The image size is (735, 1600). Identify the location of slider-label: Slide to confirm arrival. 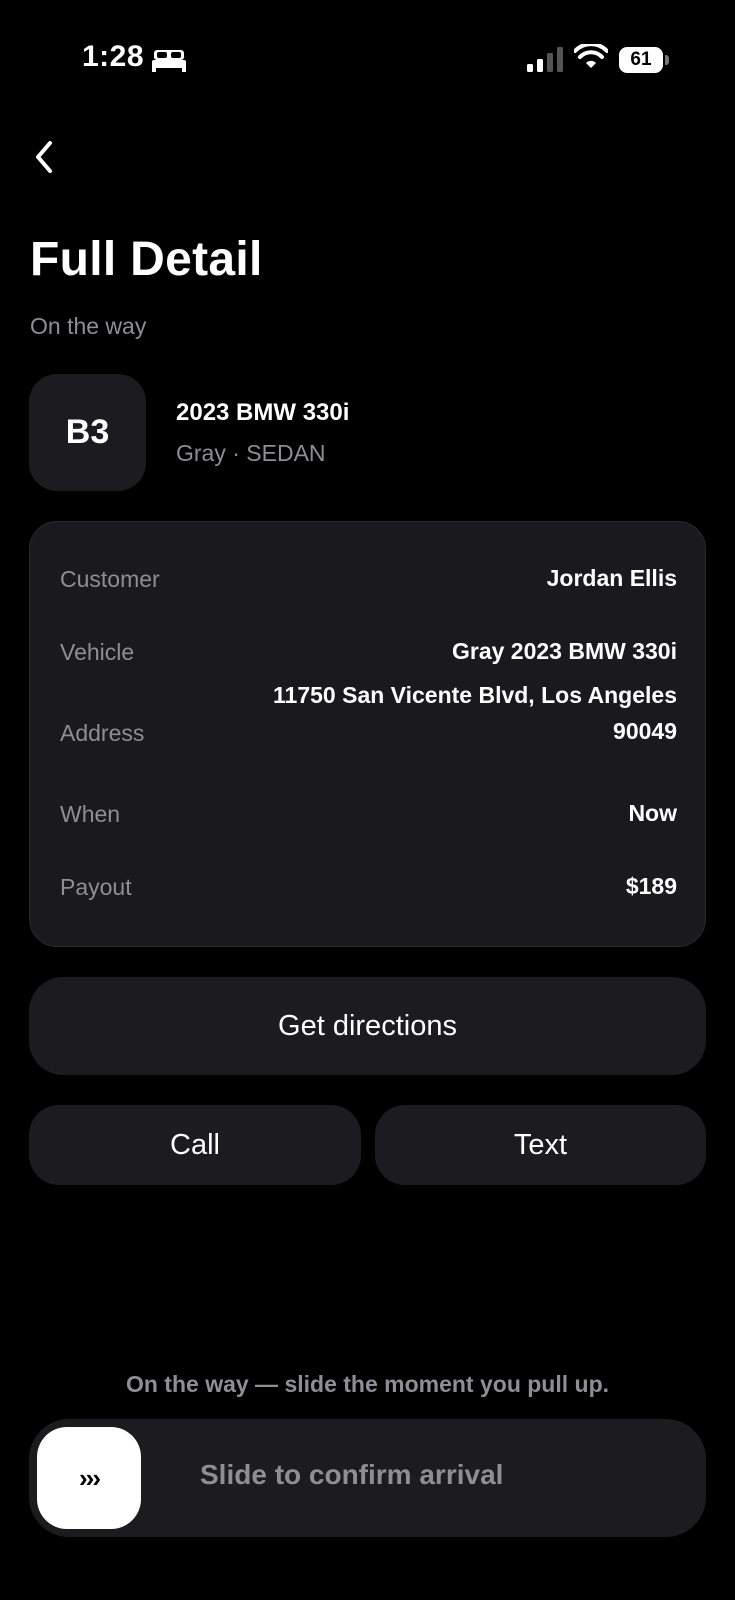
(352, 1474).